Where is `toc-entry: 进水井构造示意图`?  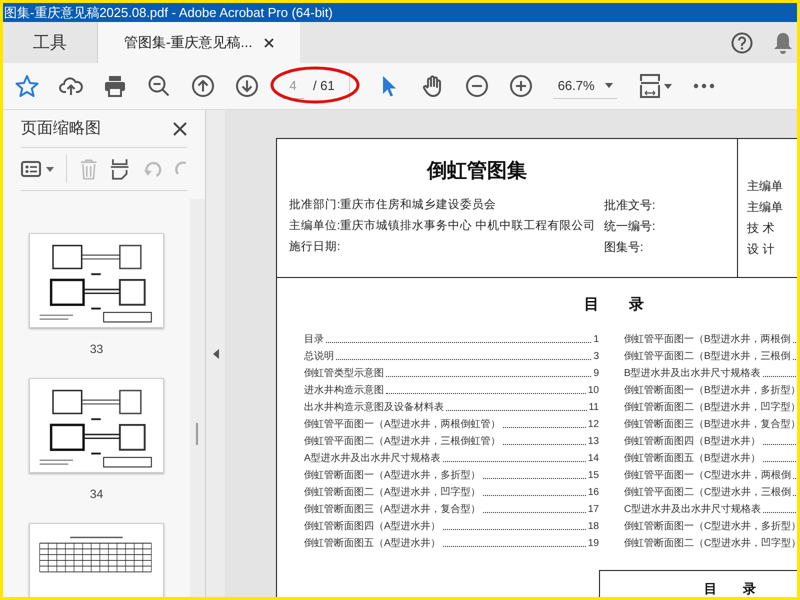 toc-entry: 进水井构造示意图 is located at coordinates (344, 390).